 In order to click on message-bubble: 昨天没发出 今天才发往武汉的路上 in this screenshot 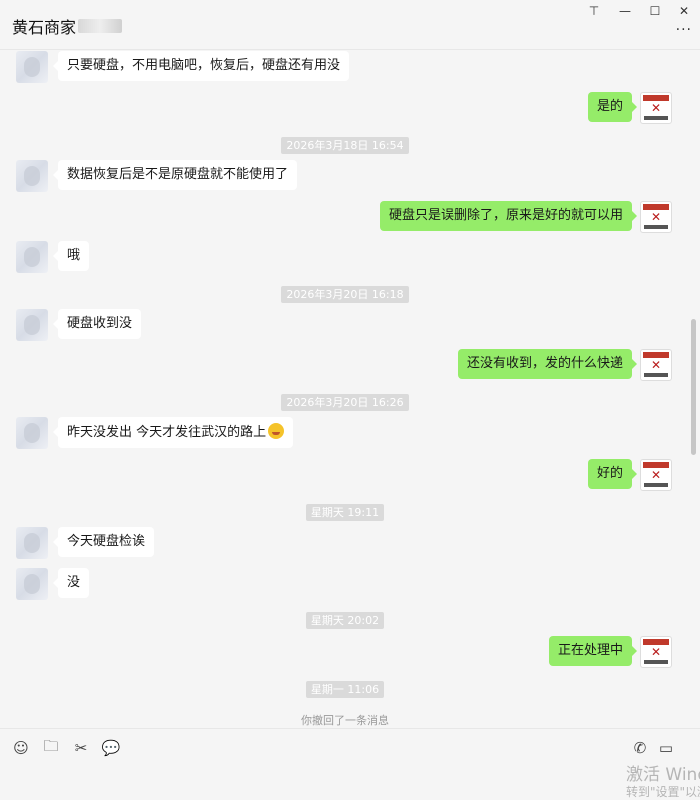, I will do `click(173, 432)`.